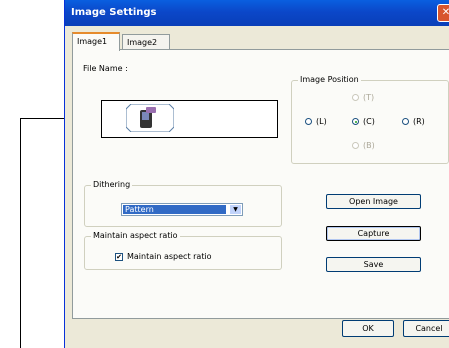  I want to click on radio-position-top: (T), so click(363, 97).